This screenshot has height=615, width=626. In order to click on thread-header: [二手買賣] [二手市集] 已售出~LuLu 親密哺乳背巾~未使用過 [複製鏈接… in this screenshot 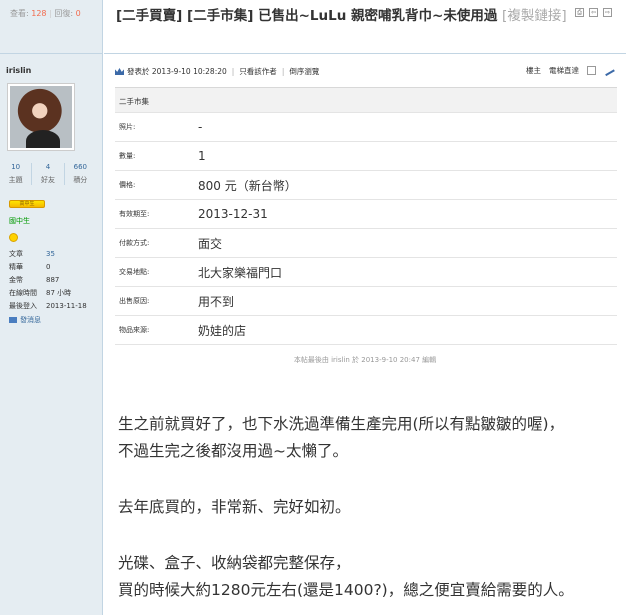, I will do `click(365, 27)`.